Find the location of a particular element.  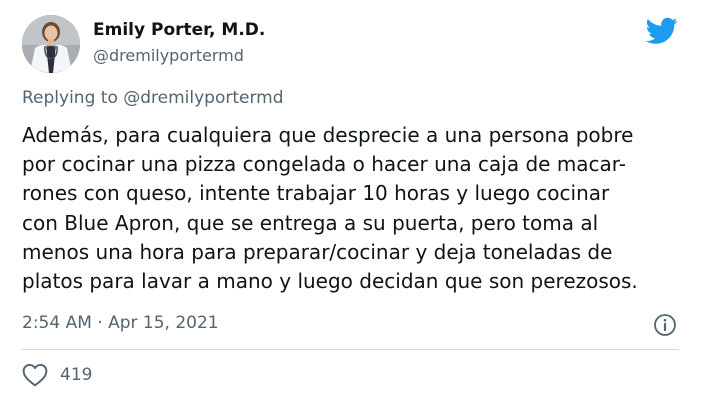

tweet-timestamp: 2:54 AM · Apr 15, 2021 is located at coordinates (120, 323).